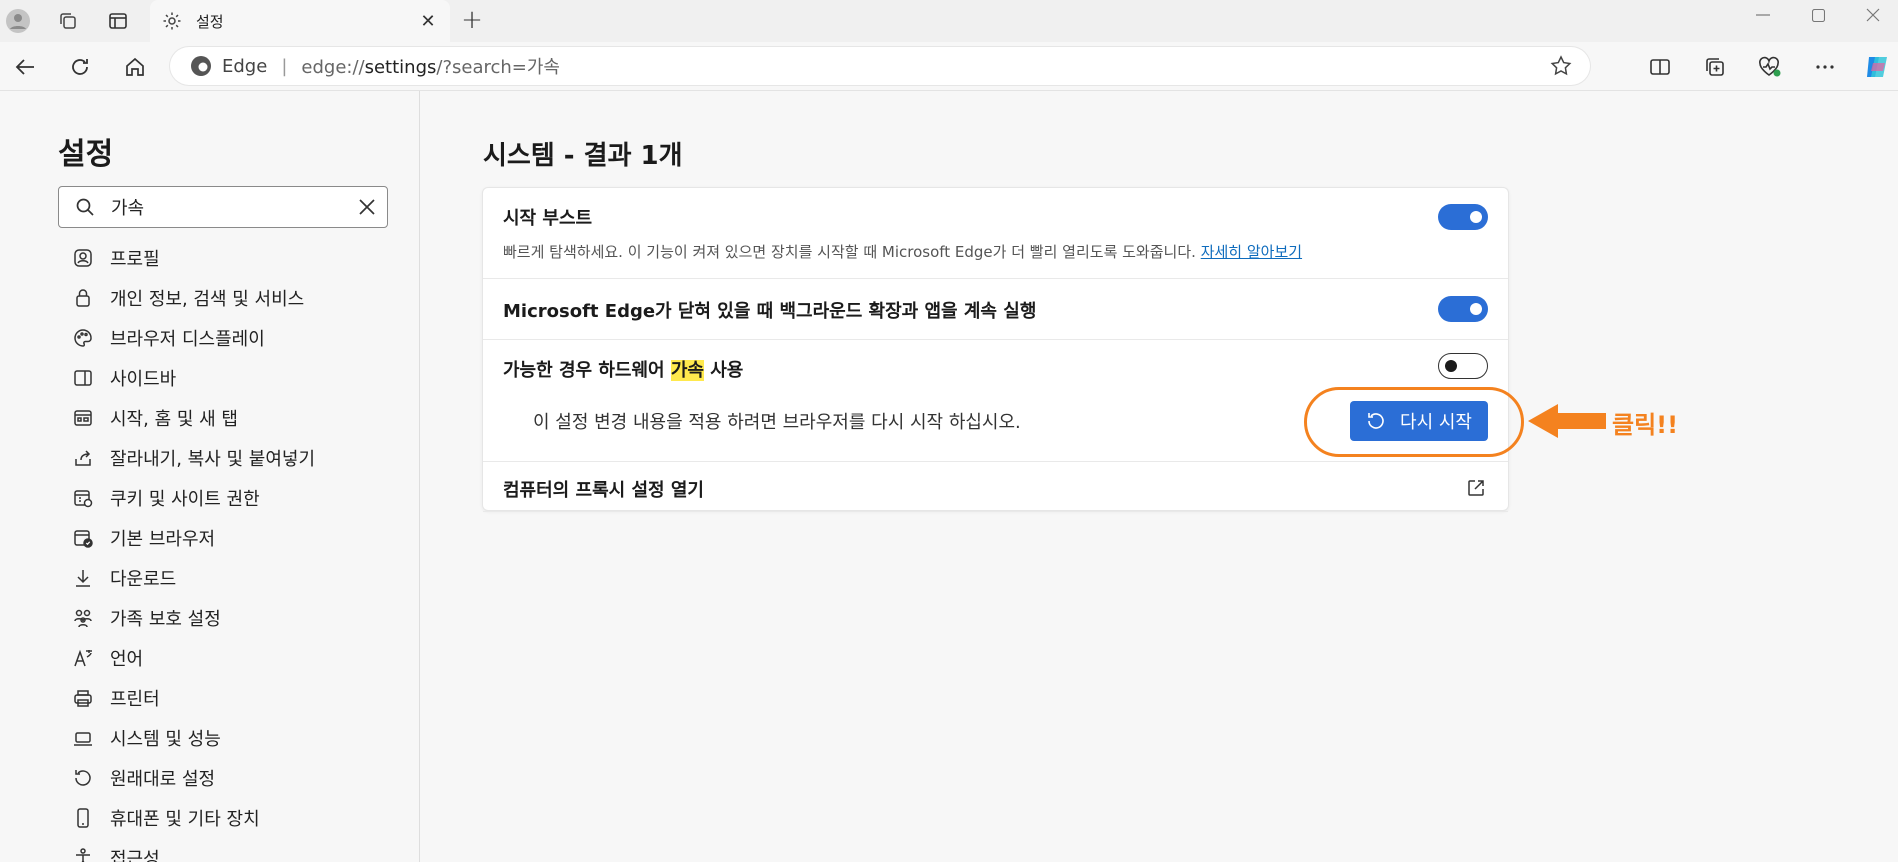 The image size is (1898, 862). I want to click on title-bar: 설정 ✕ +, so click(949, 21).